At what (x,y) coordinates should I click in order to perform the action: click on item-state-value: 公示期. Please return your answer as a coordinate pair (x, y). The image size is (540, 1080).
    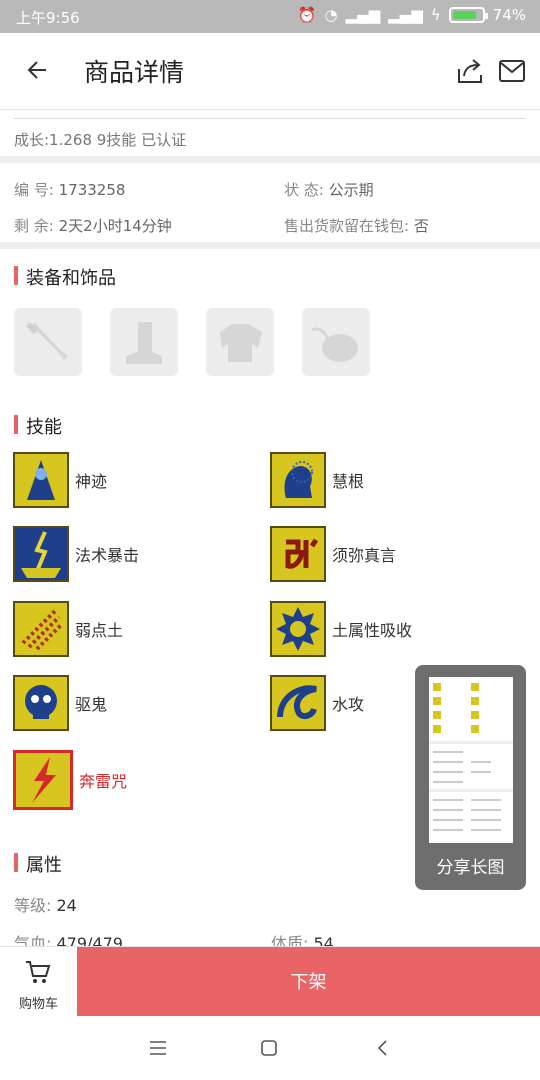
    Looking at the image, I should click on (351, 190).